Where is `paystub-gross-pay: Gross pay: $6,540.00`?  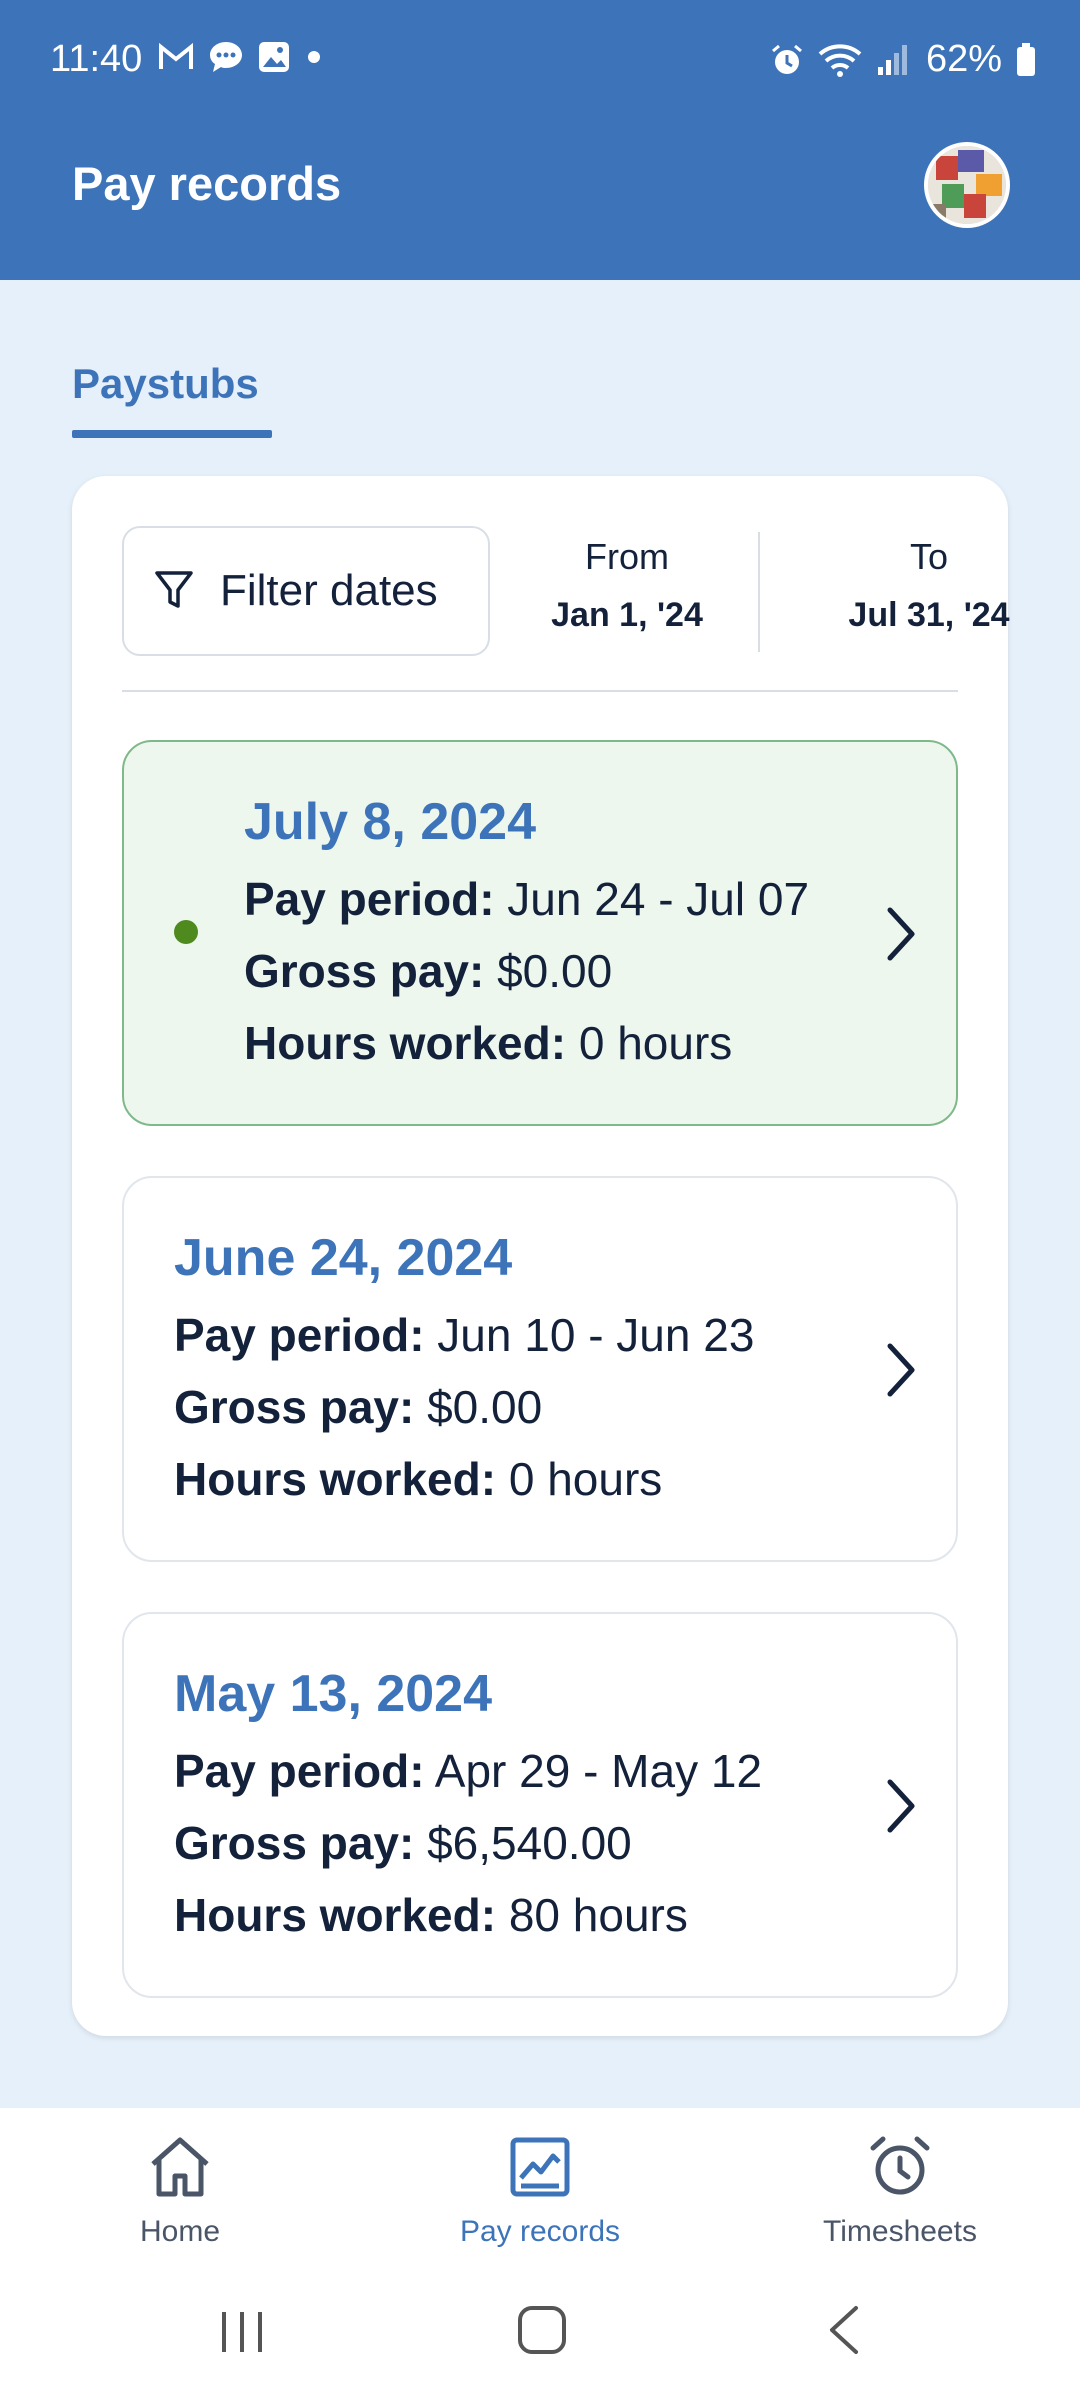
paystub-gross-pay: Gross pay: $6,540.00 is located at coordinates (403, 1843).